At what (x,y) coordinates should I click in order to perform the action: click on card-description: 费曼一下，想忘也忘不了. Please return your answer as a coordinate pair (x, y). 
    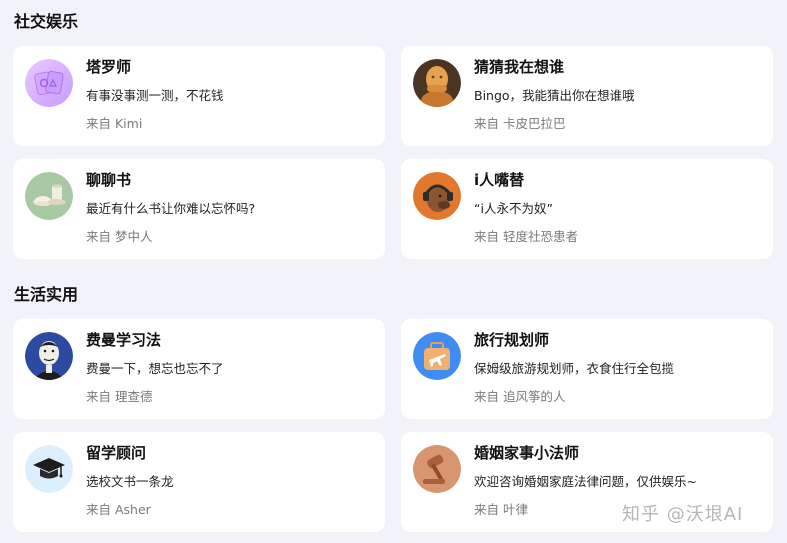
    Looking at the image, I should click on (155, 368).